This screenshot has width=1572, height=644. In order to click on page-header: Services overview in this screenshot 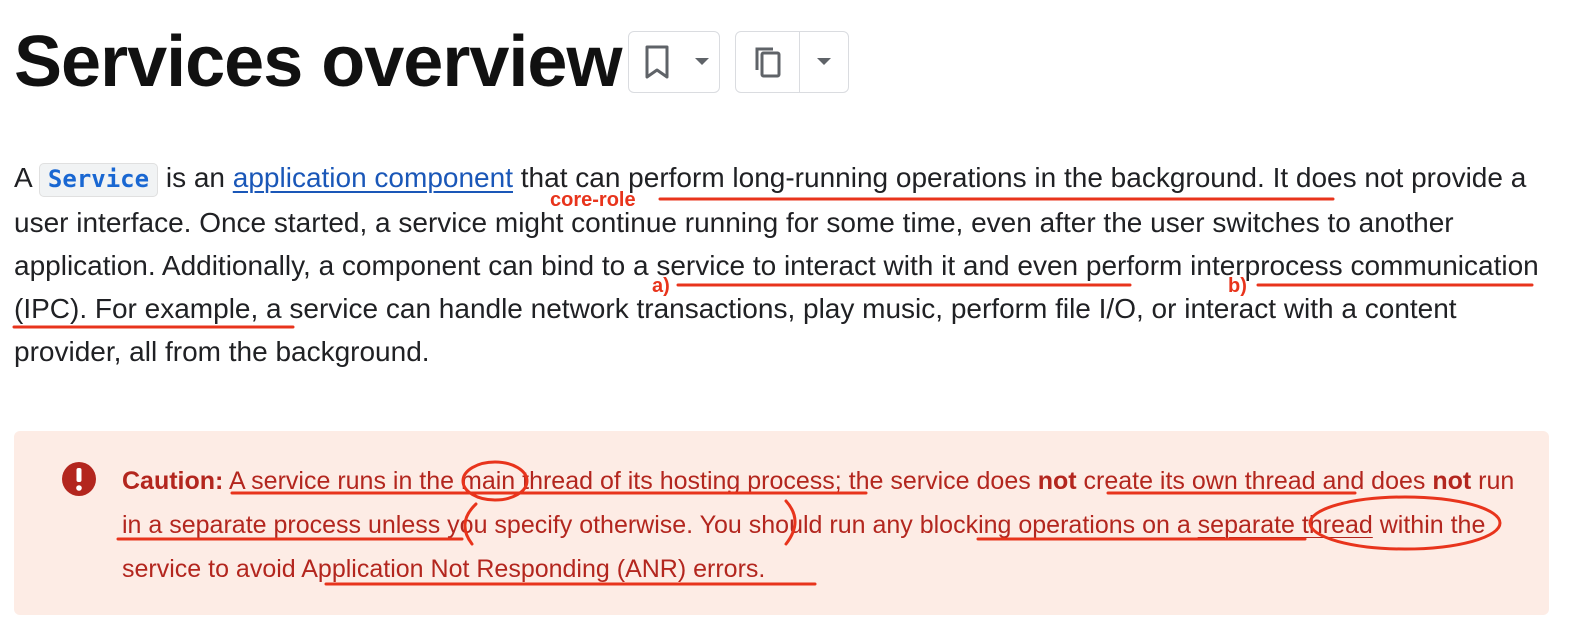, I will do `click(318, 62)`.